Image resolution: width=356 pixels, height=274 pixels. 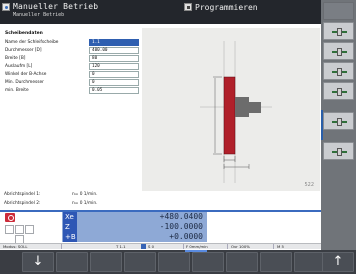 What do you see at coordinates (90, 12) in the screenshot?
I see `mode-header: Manueller Betrieb Manueller Betrieb` at bounding box center [90, 12].